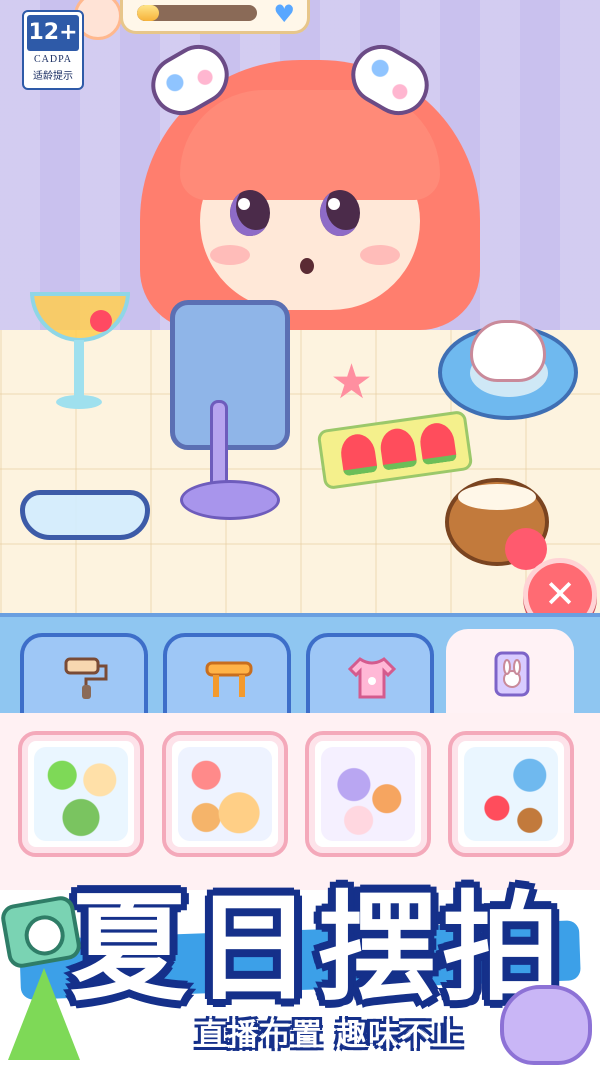 The image size is (600, 1066). Describe the element at coordinates (53, 33) in the screenshot. I see `rating-age: 12+` at that location.